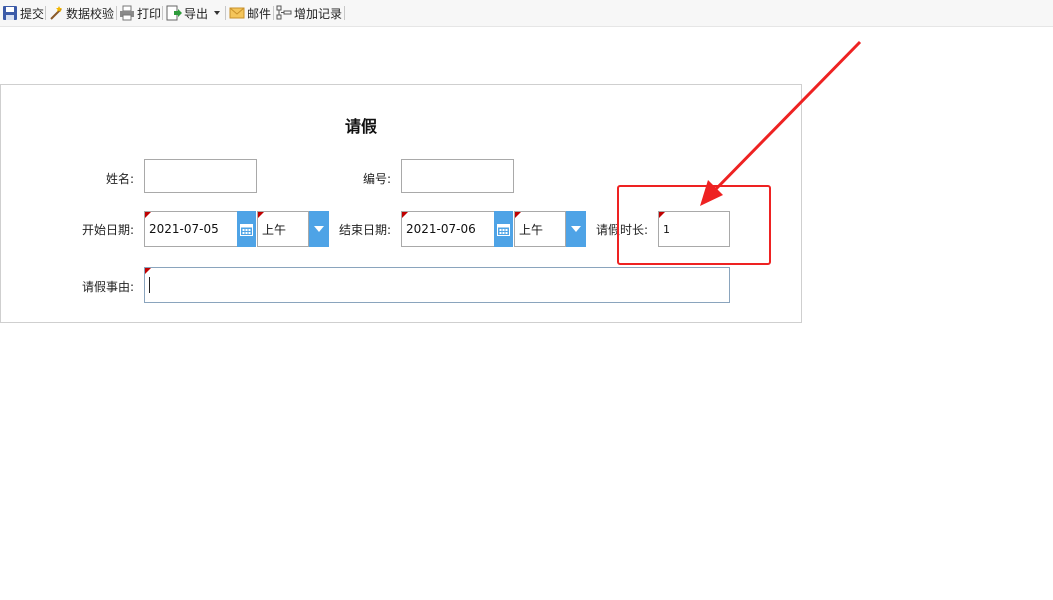  What do you see at coordinates (781, 123) in the screenshot?
I see `annotation-arrow-icon` at bounding box center [781, 123].